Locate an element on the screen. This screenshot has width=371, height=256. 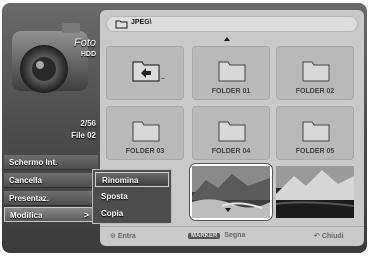
return-key-icon: ↶ is located at coordinates (317, 236).